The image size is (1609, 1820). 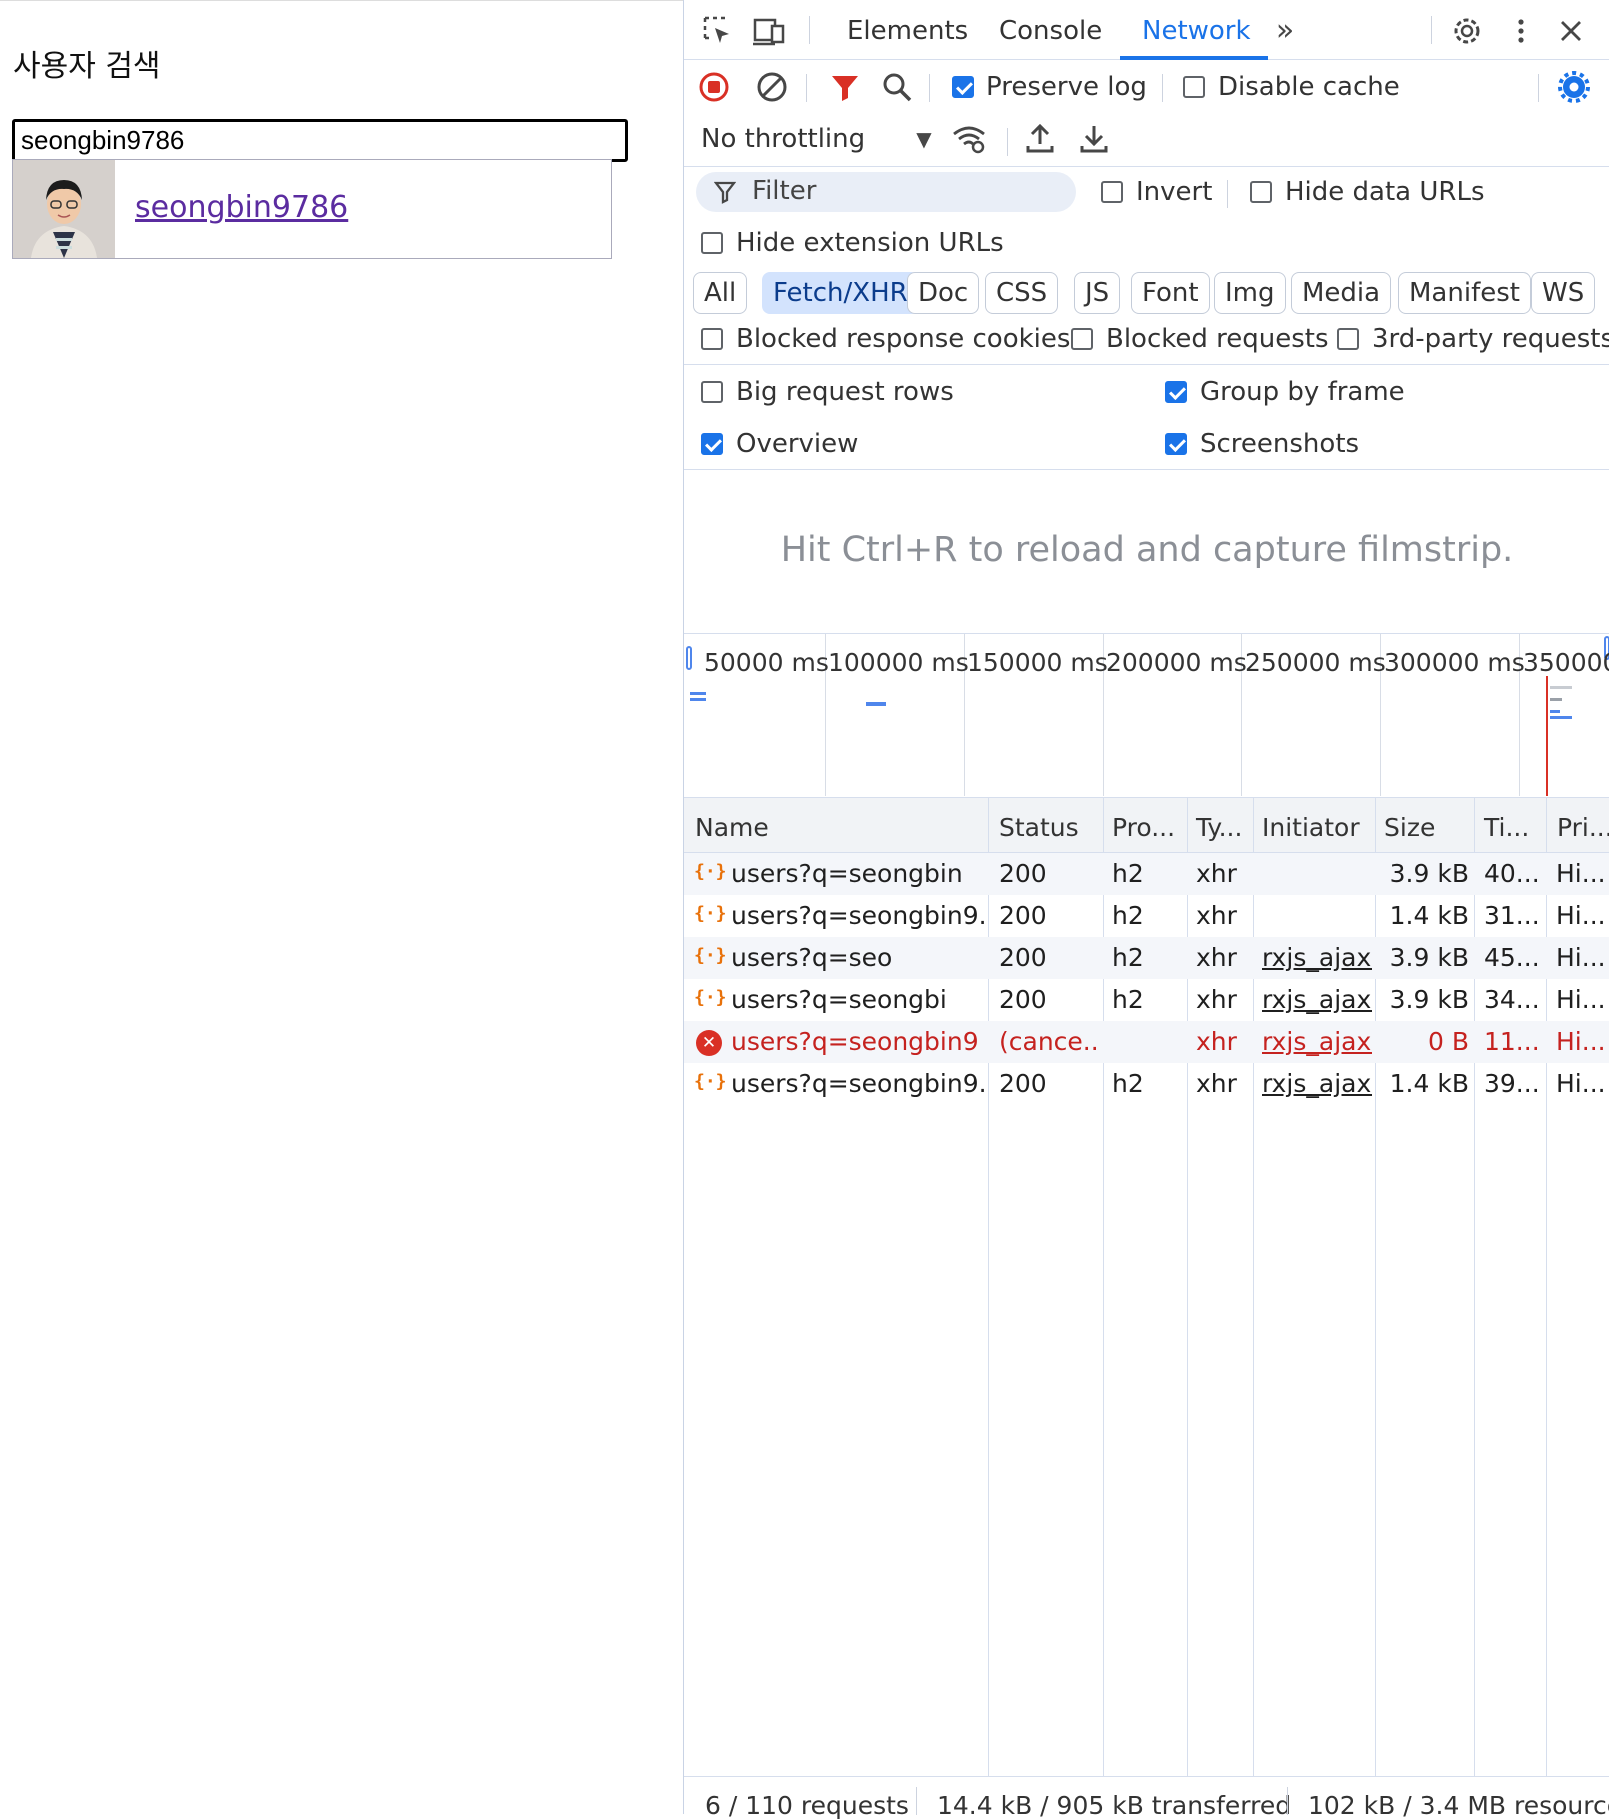 What do you see at coordinates (1521, 31) in the screenshot?
I see `kebab-menu-icon` at bounding box center [1521, 31].